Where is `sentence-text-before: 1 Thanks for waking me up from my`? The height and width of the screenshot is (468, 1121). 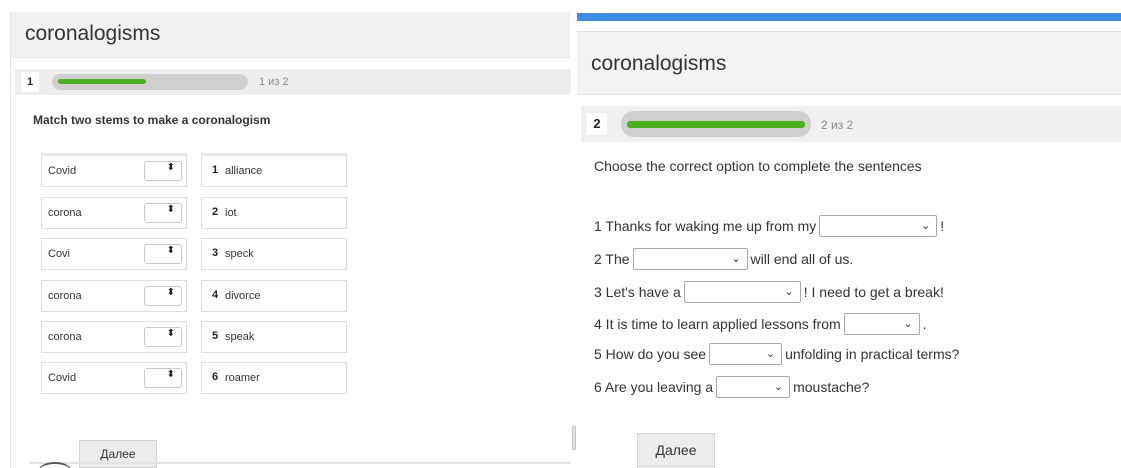
sentence-text-before: 1 Thanks for waking me up from my is located at coordinates (705, 226).